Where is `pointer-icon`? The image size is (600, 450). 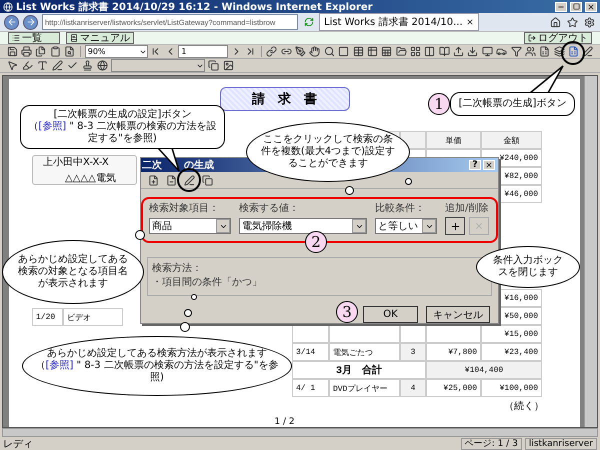
pointer-icon is located at coordinates (12, 65).